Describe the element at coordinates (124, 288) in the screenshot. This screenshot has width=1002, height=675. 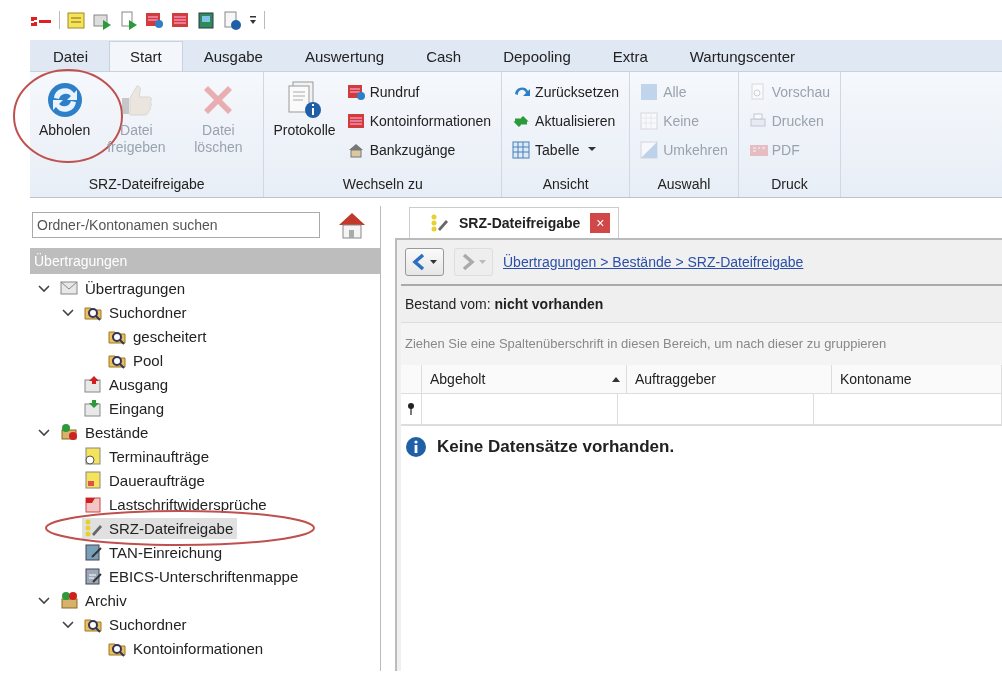
I see `tree-item: Übertragungen` at that location.